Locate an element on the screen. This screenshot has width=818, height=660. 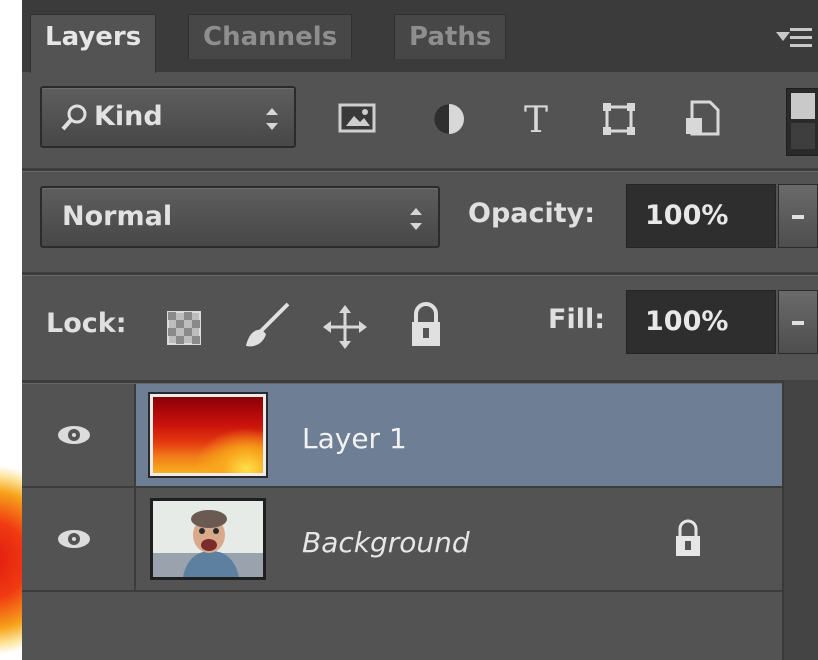
svg-text: T is located at coordinates (536, 119).